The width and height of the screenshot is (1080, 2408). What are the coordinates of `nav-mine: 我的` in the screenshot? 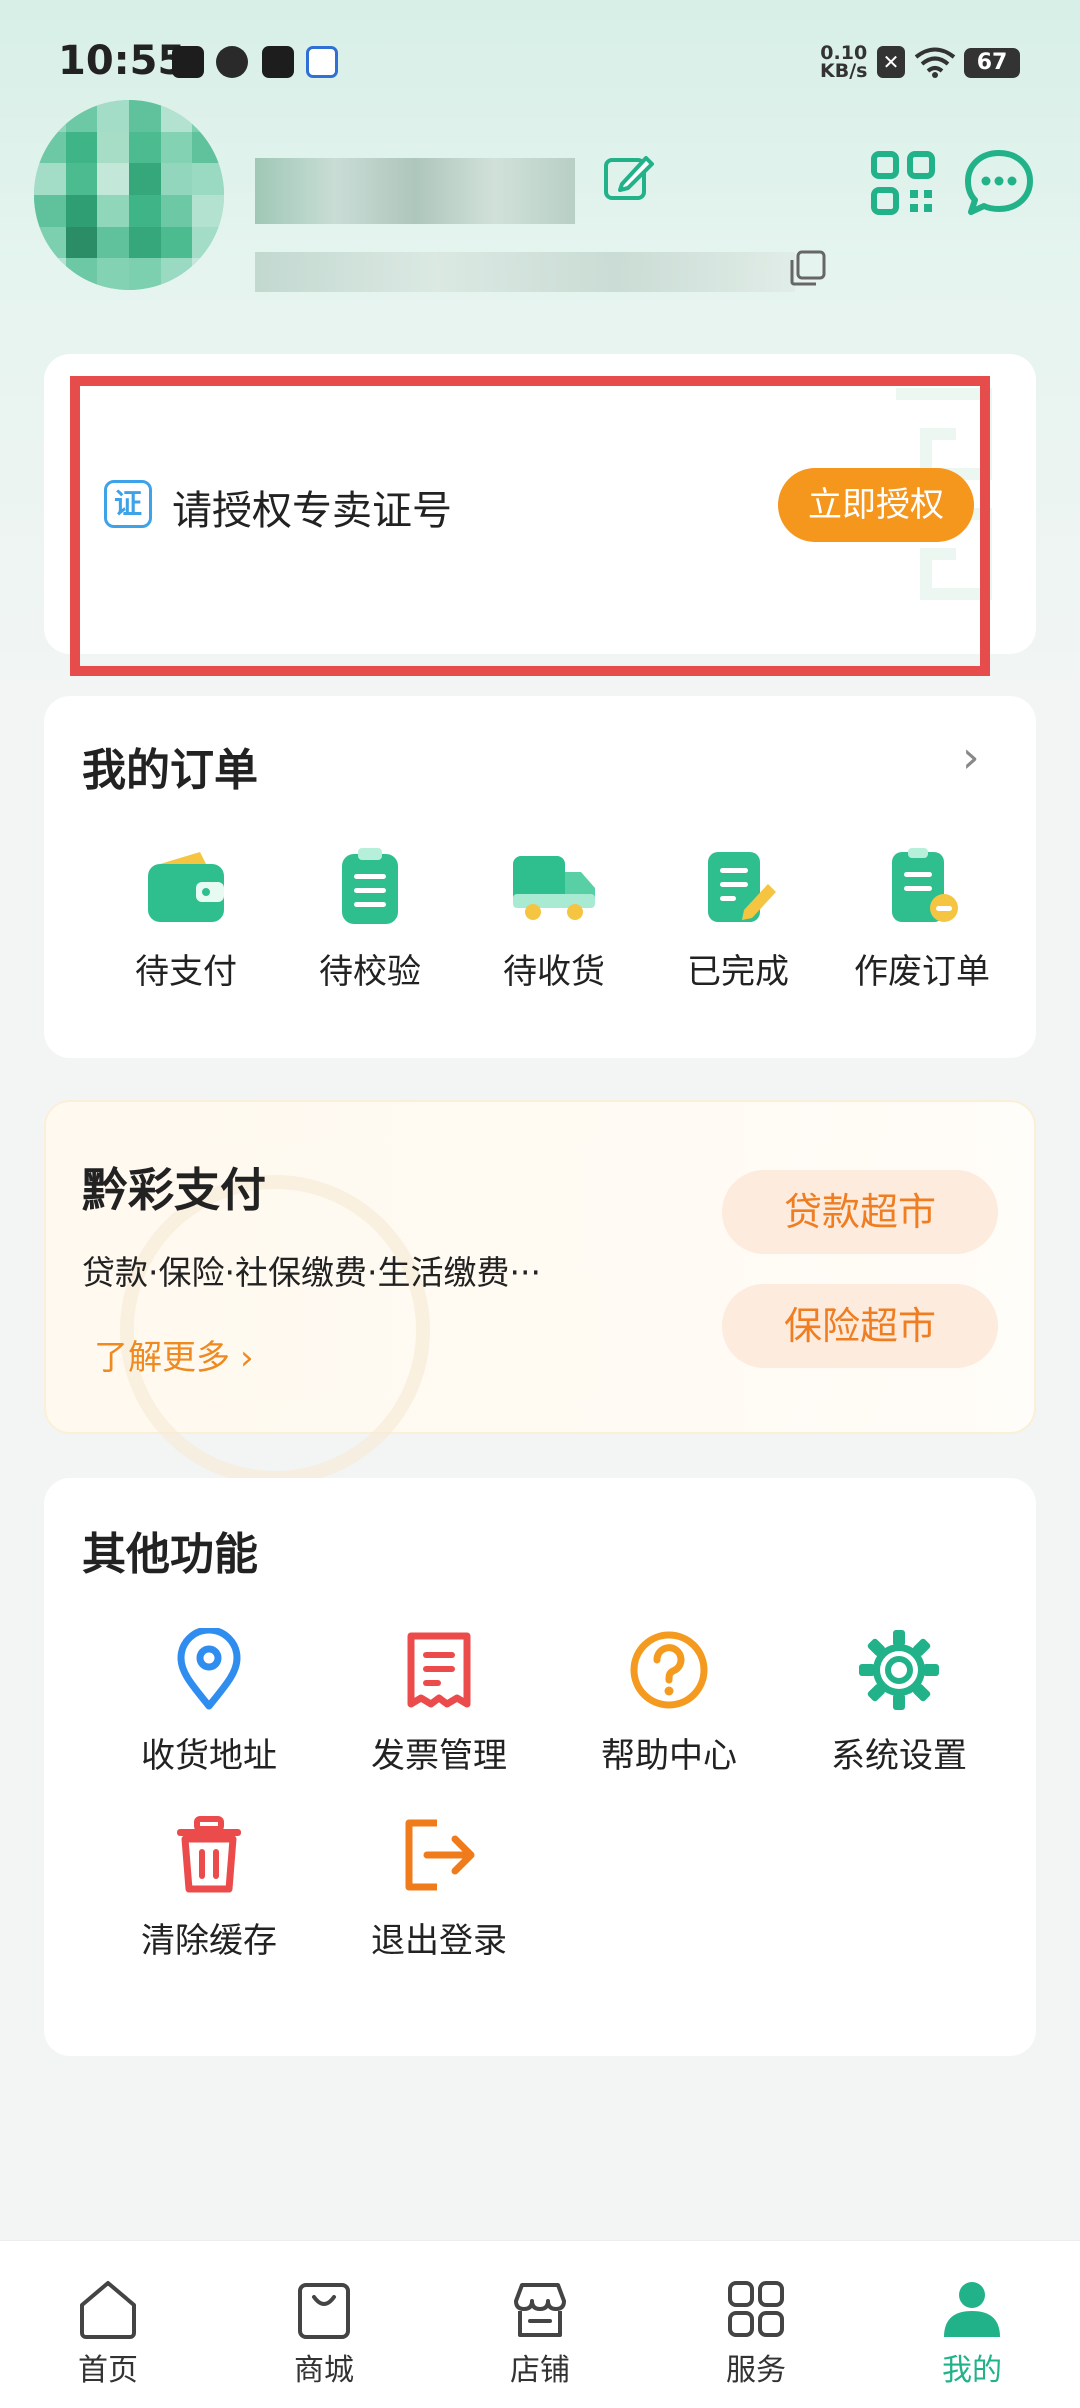 It's located at (972, 2324).